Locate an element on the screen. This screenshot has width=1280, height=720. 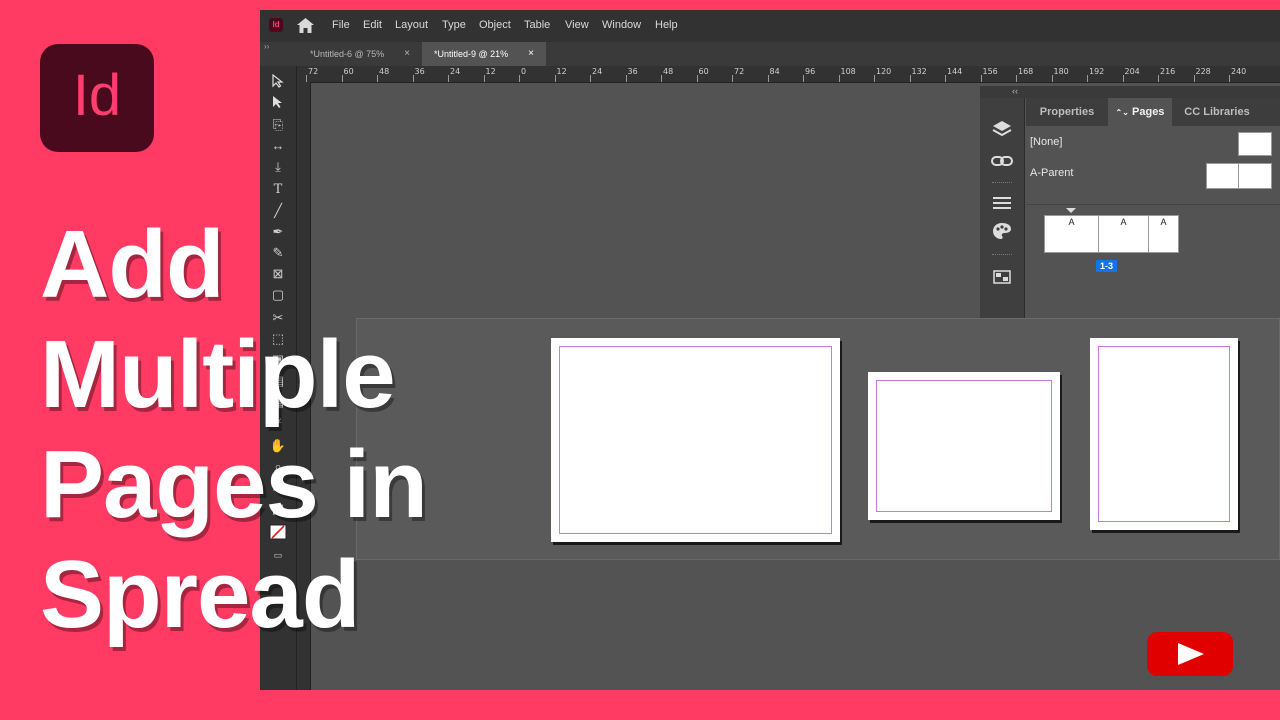
menu-layout: Layout is located at coordinates (411, 25).